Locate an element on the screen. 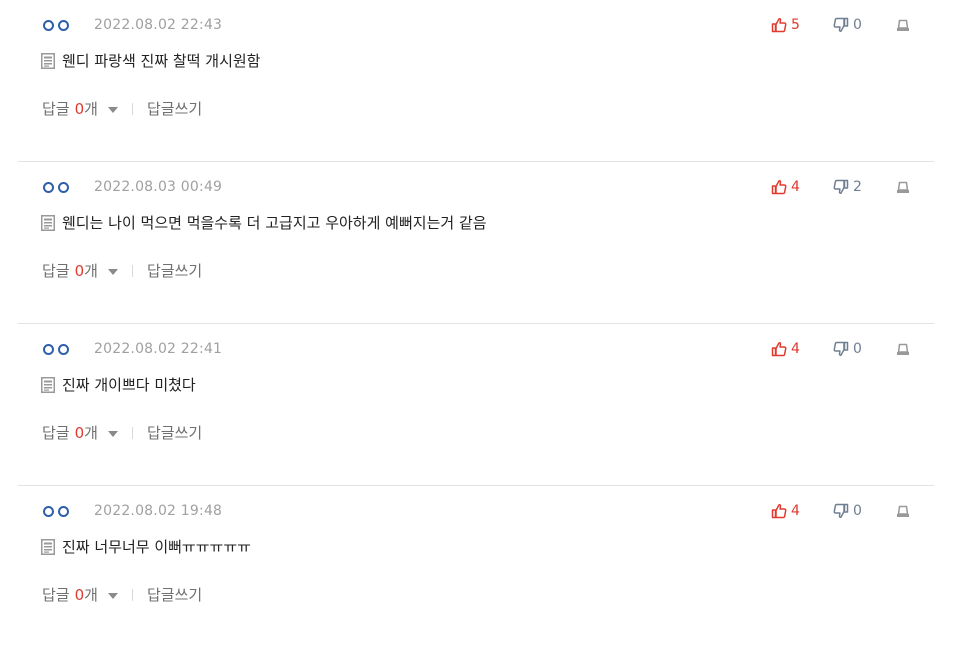 This screenshot has width=960, height=647. comment-meta: 2022.08.03 00:49 is located at coordinates (132, 187).